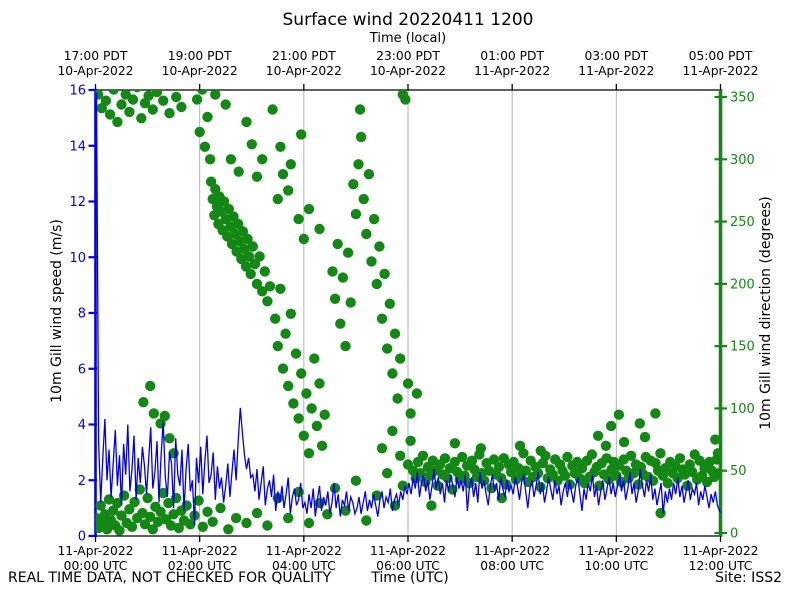  I want to click on top-axis-label: Time (local), so click(408, 38).